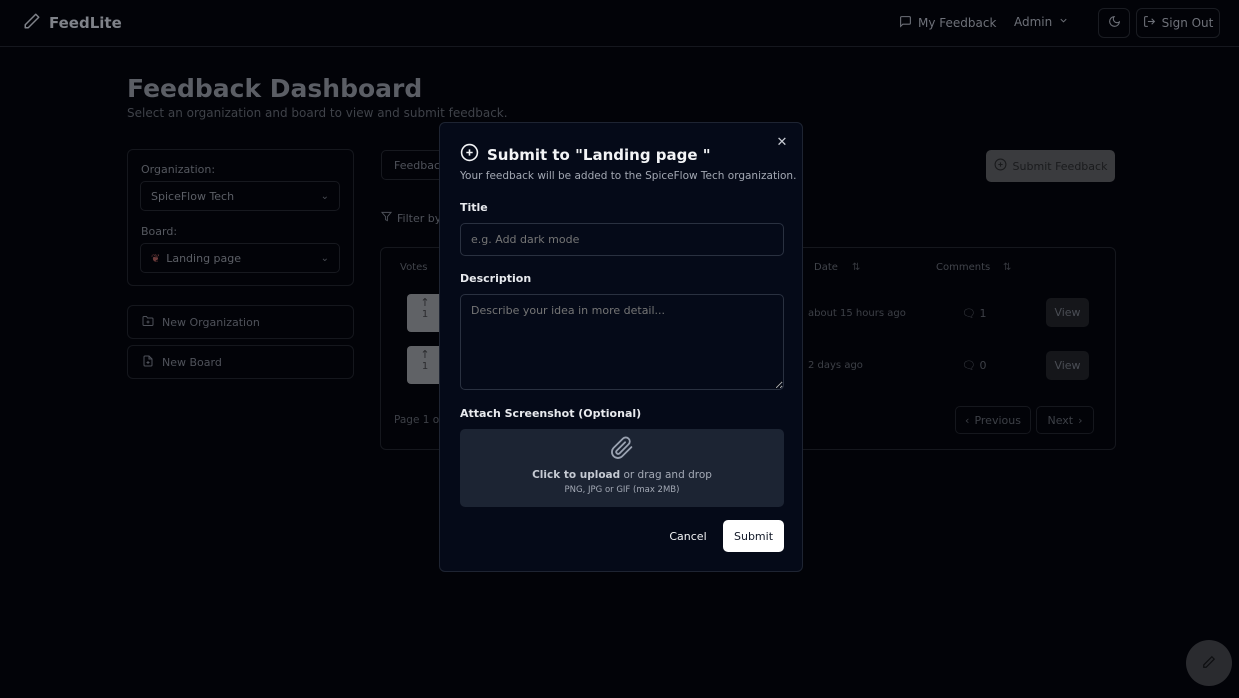  I want to click on floating-feedback-button, so click(1209, 663).